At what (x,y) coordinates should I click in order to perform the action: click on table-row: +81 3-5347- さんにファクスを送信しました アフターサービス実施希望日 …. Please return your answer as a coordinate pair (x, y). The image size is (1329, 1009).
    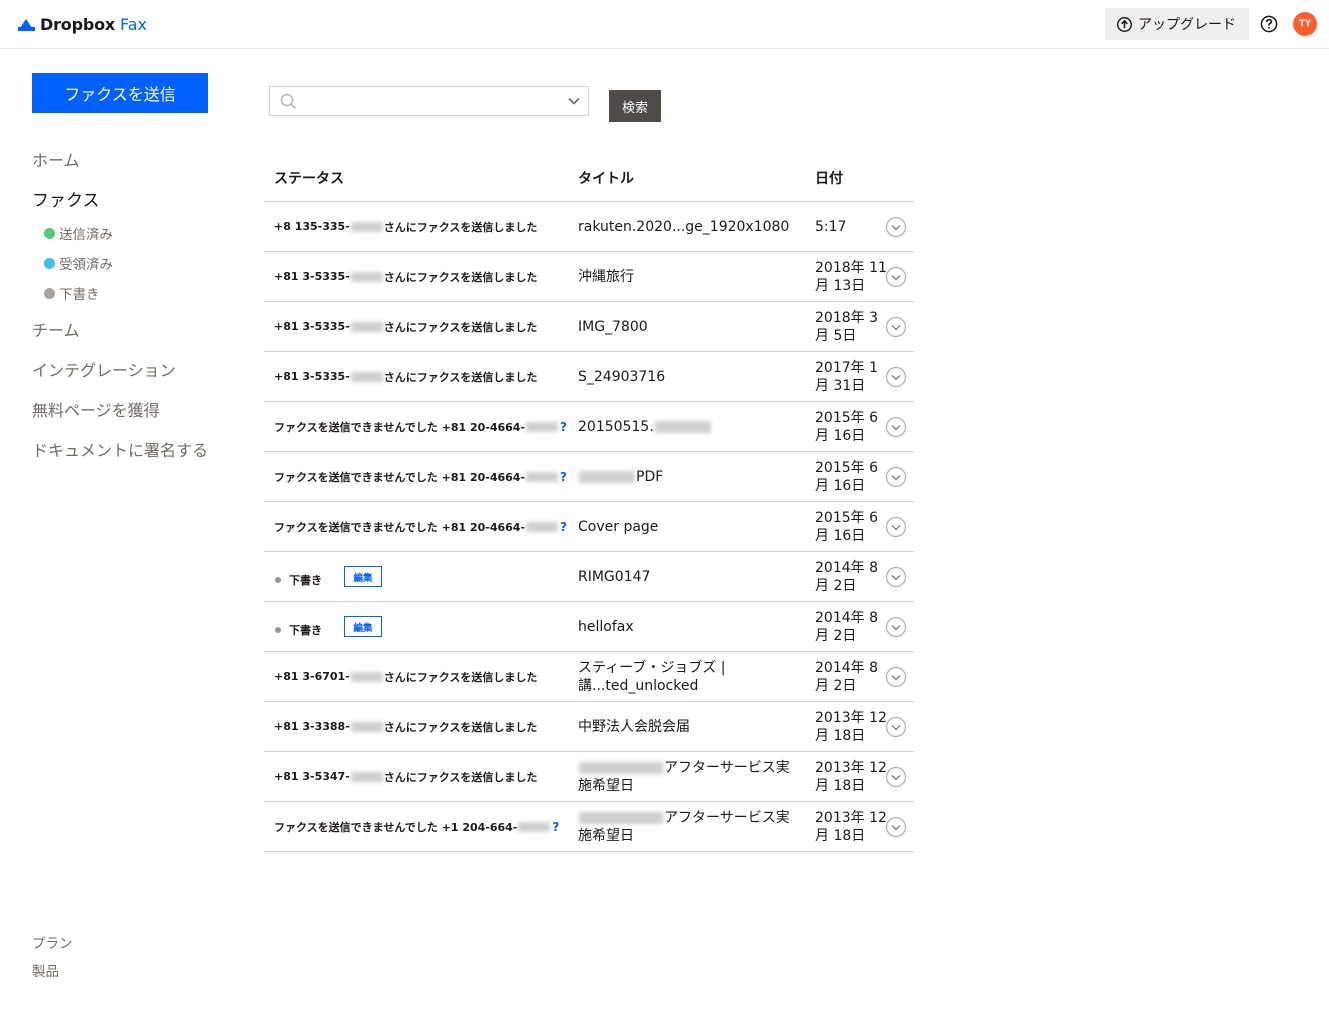
    Looking at the image, I should click on (589, 777).